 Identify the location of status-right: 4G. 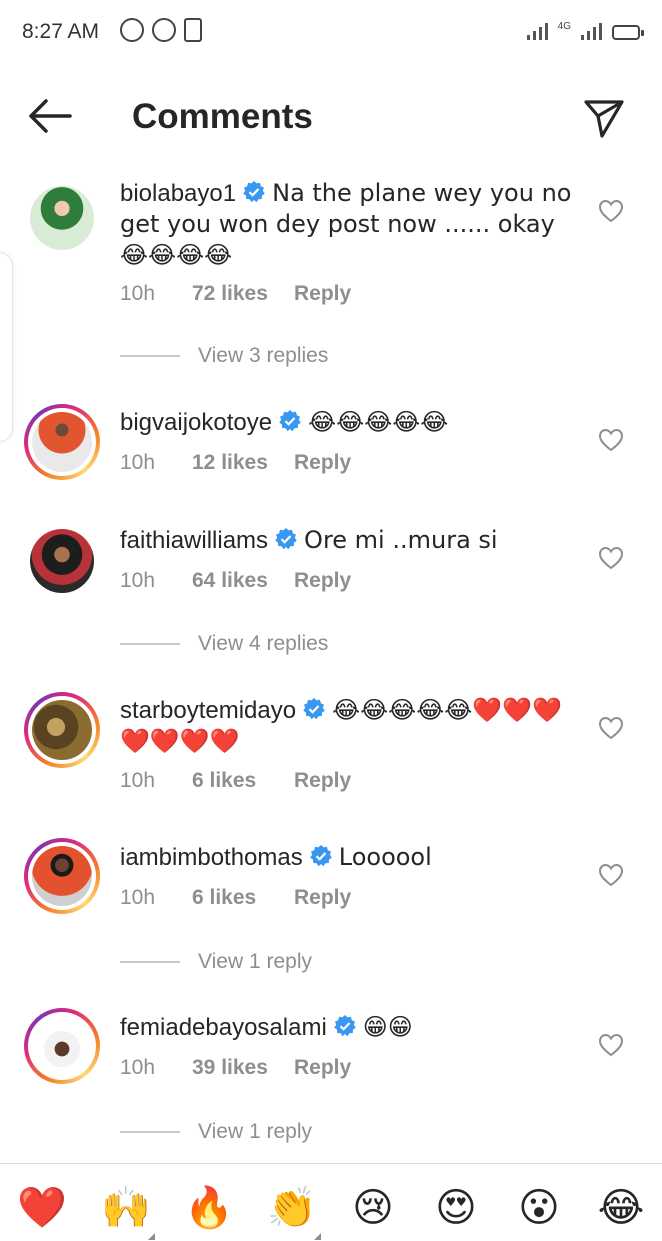
(585, 30).